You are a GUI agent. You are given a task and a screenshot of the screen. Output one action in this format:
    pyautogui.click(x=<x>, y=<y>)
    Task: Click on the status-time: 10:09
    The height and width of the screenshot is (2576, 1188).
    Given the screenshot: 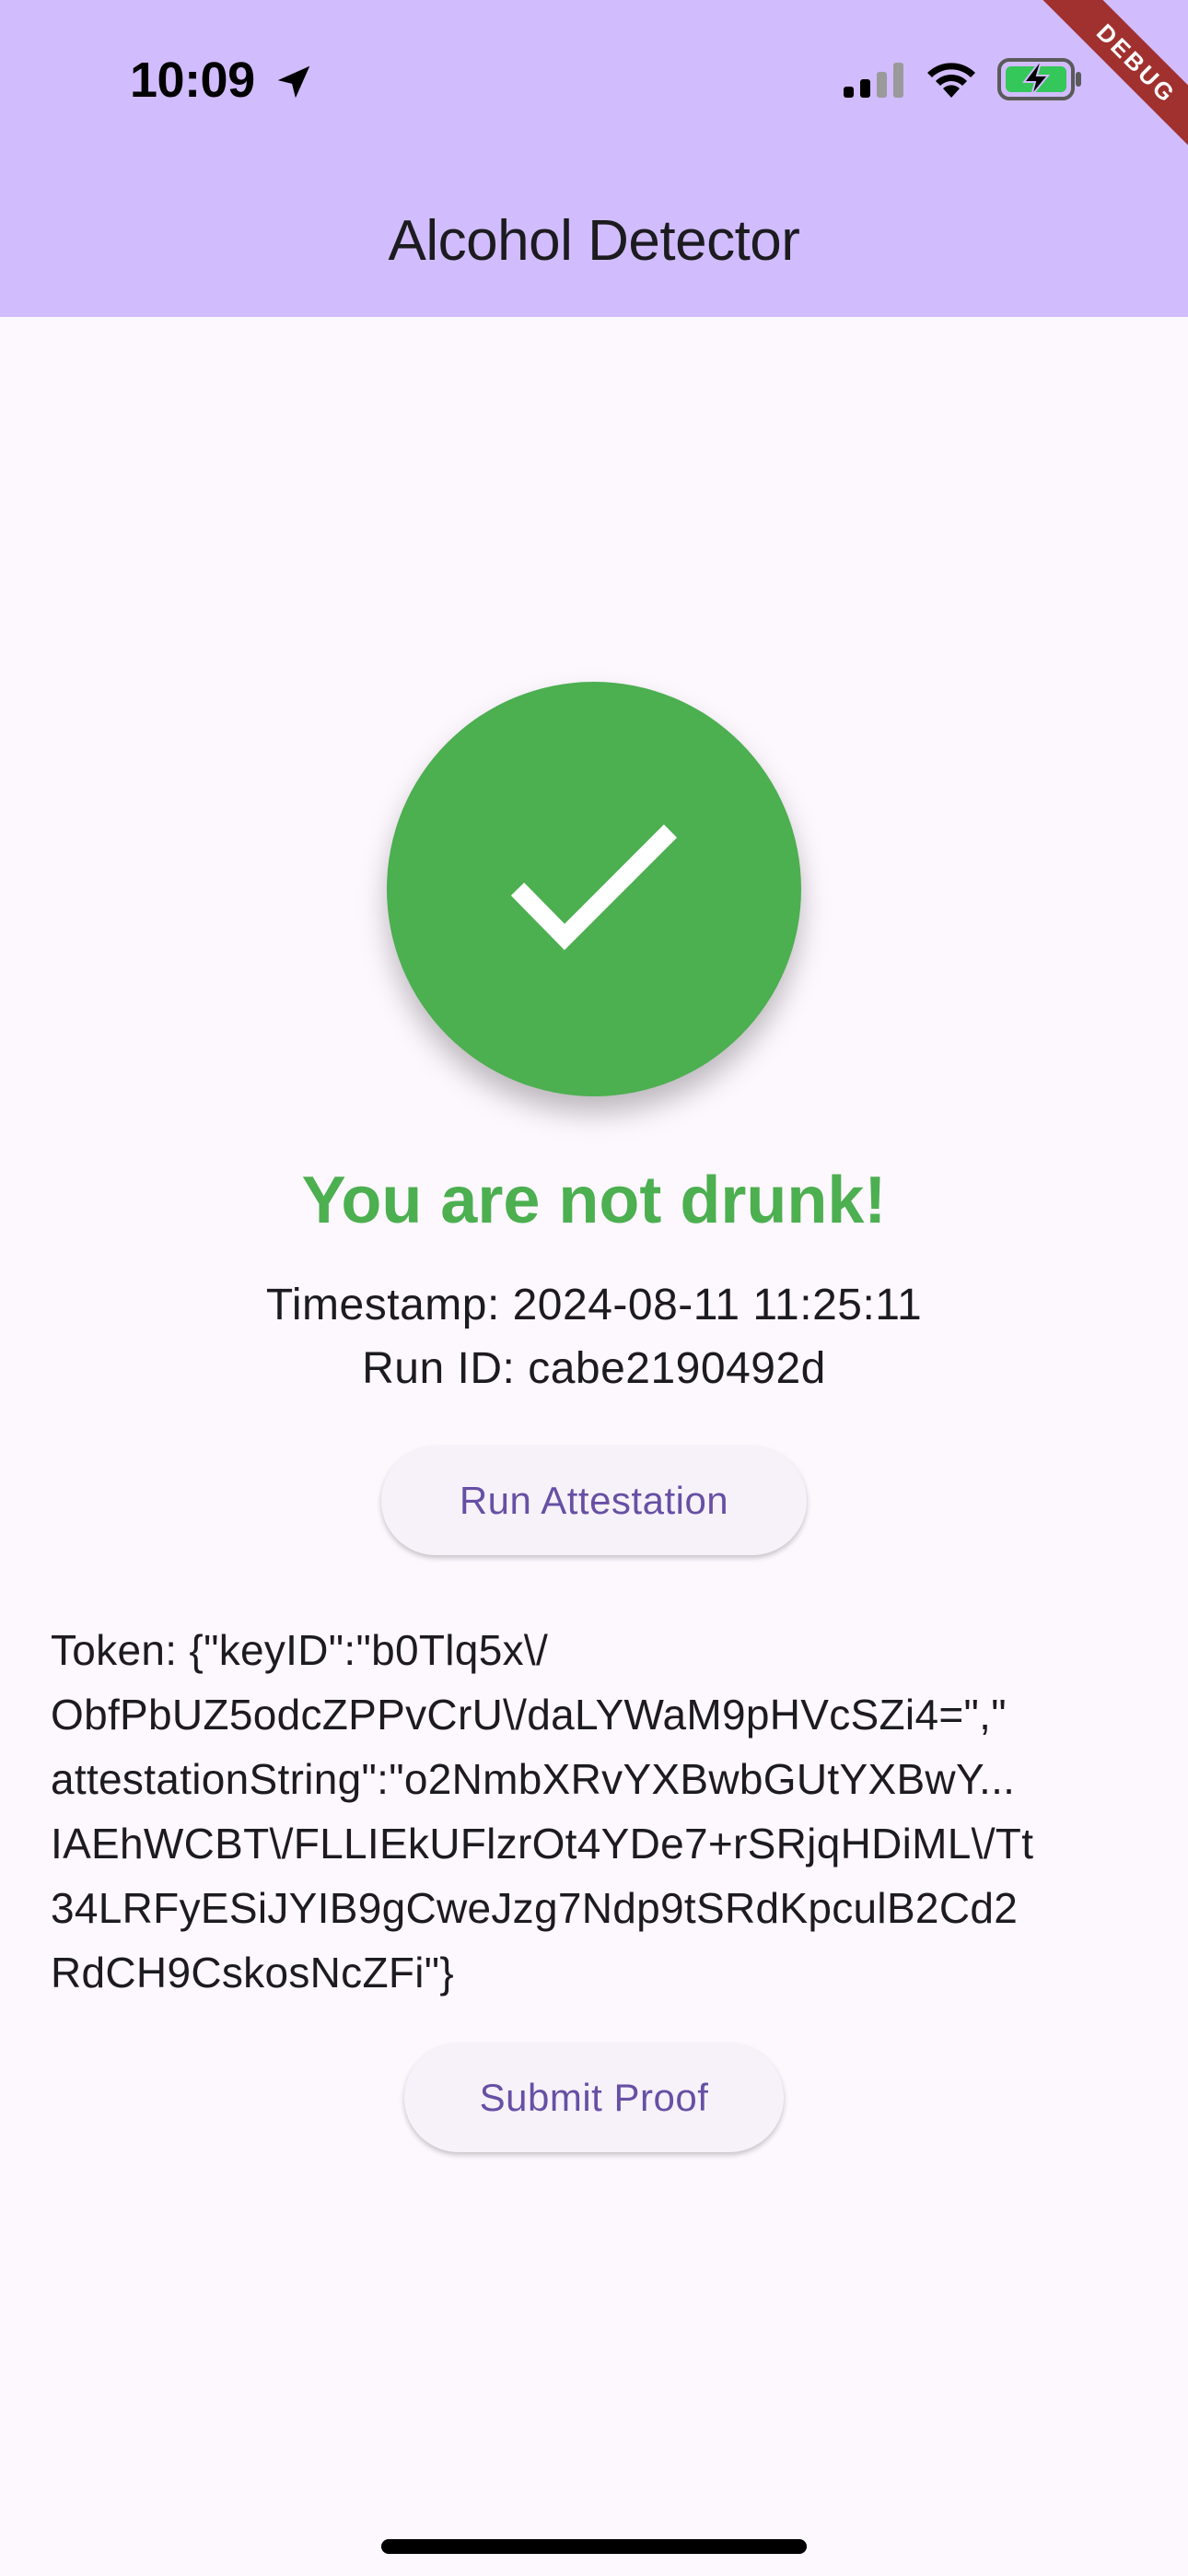 What is the action you would take?
    pyautogui.click(x=192, y=80)
    